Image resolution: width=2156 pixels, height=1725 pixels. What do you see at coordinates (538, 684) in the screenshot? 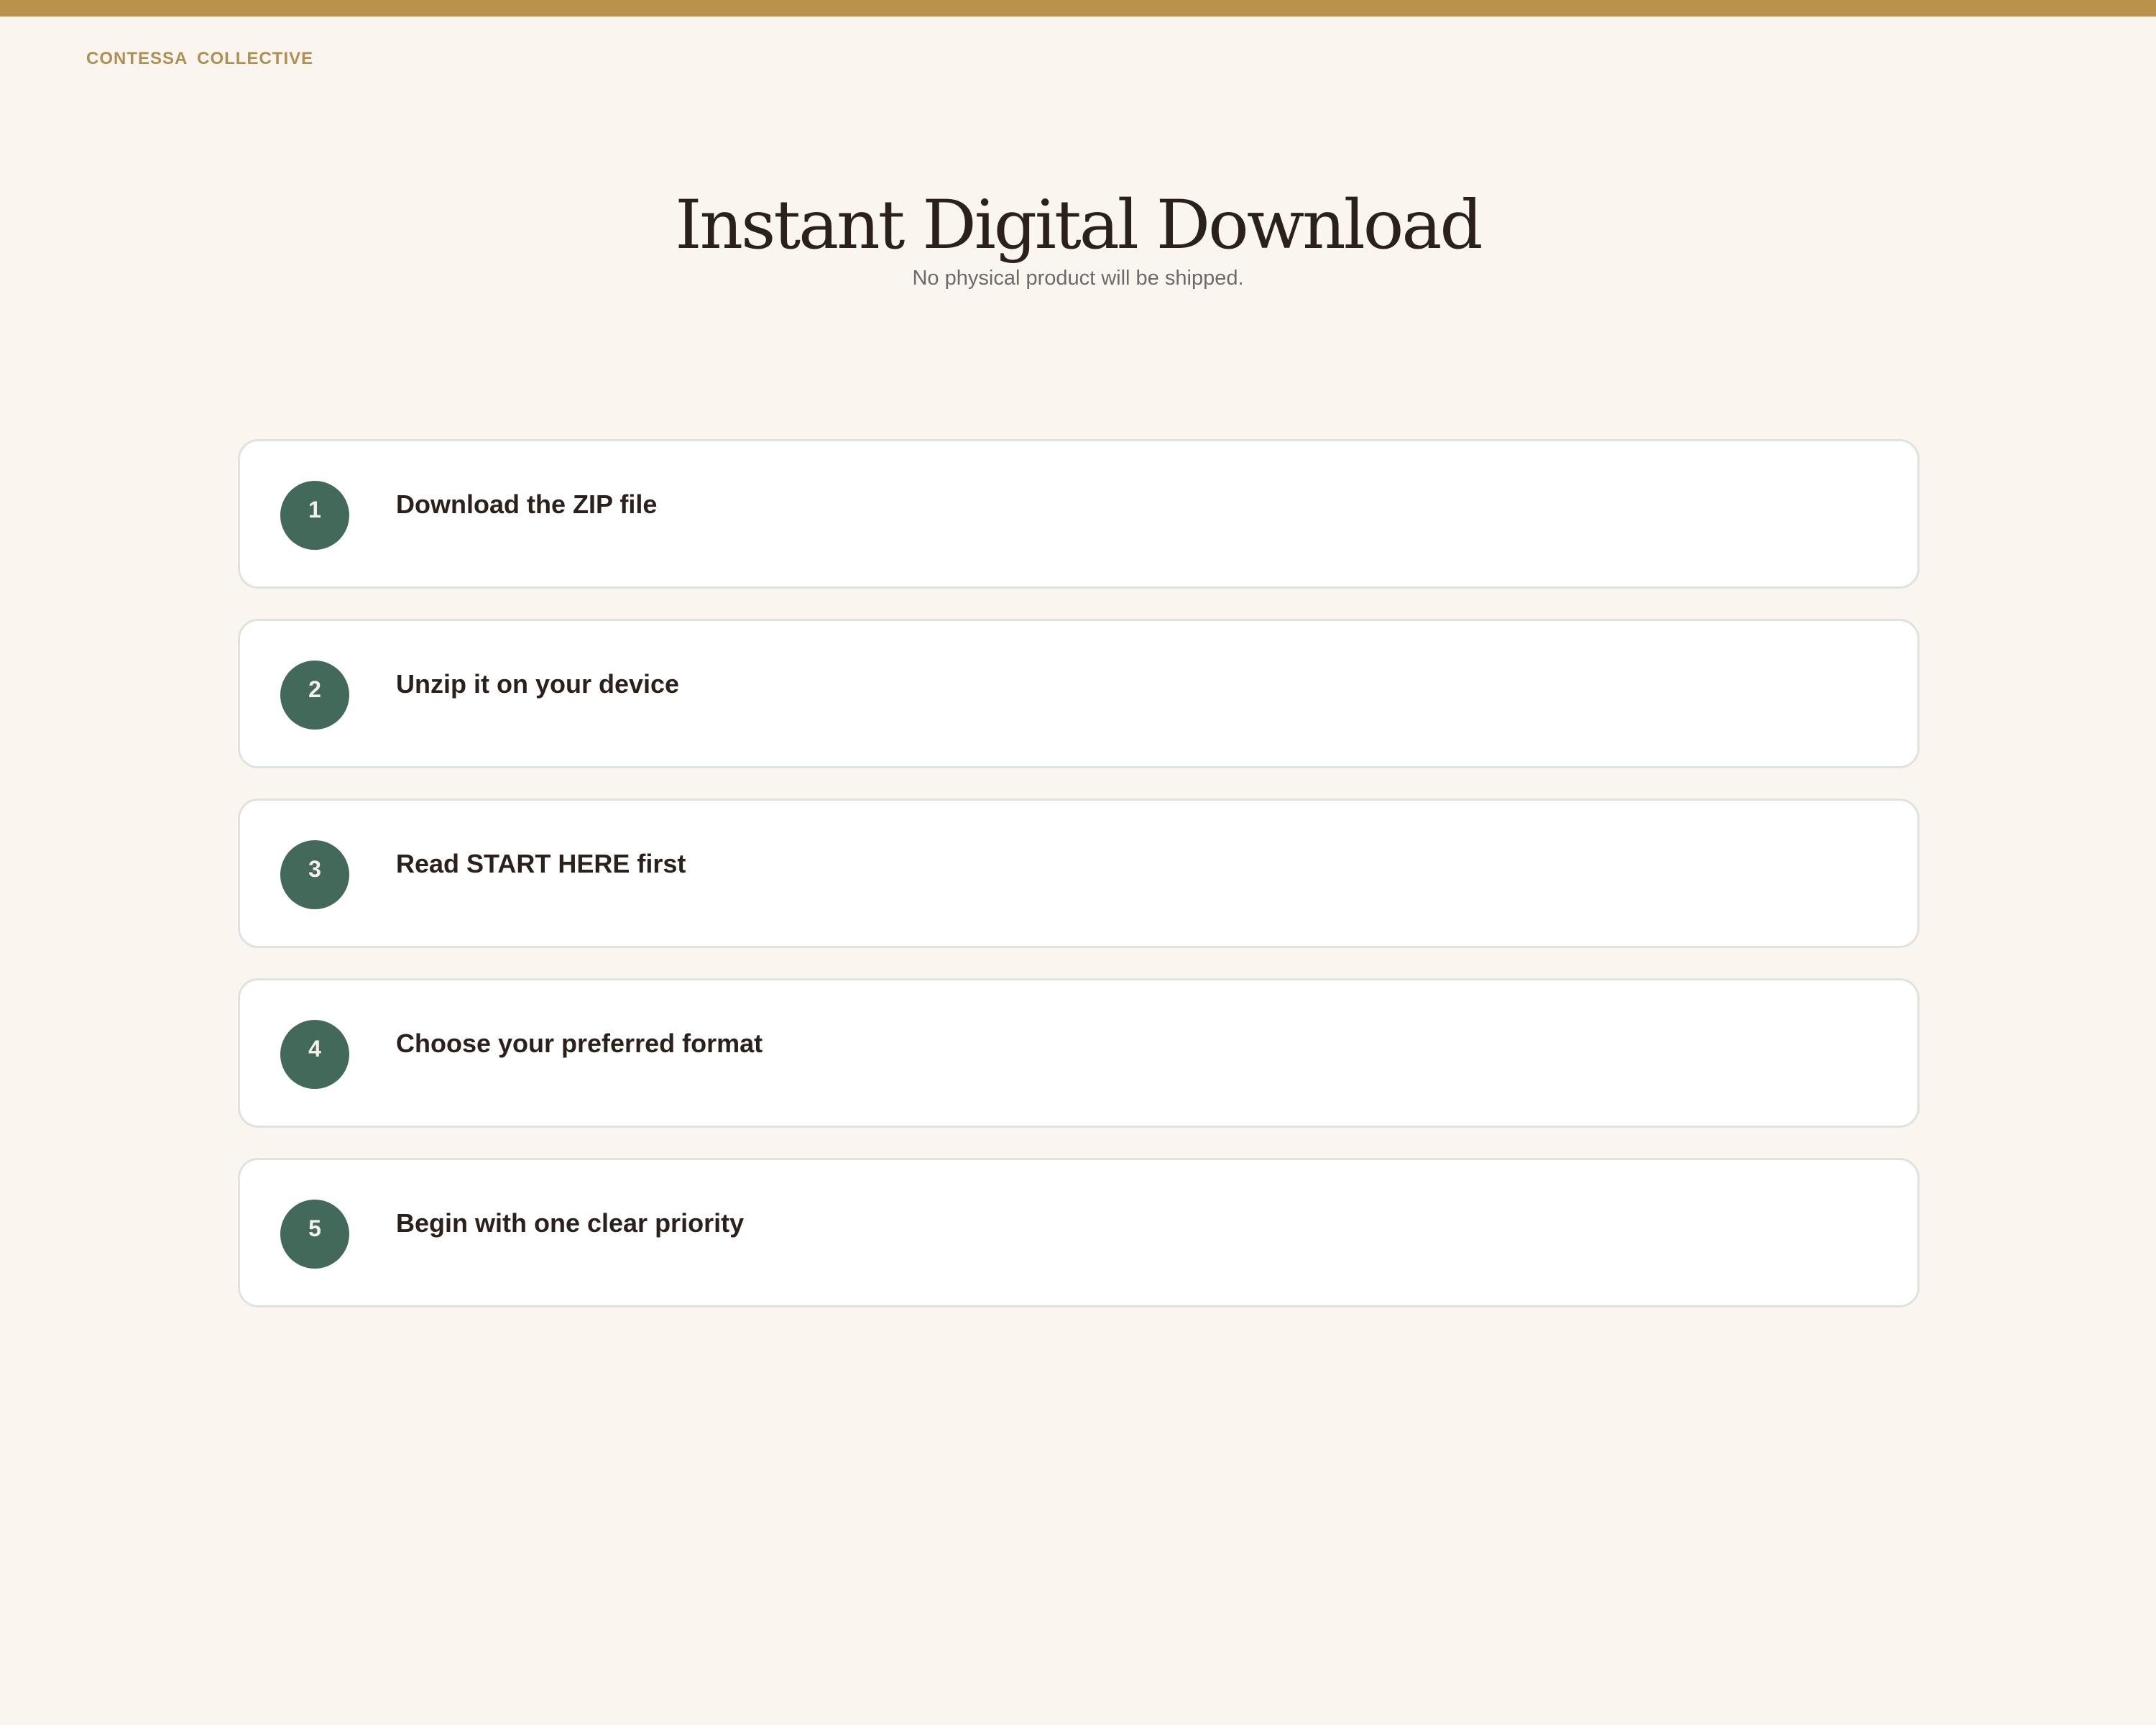
I see `step-label: Unzip it on your device` at bounding box center [538, 684].